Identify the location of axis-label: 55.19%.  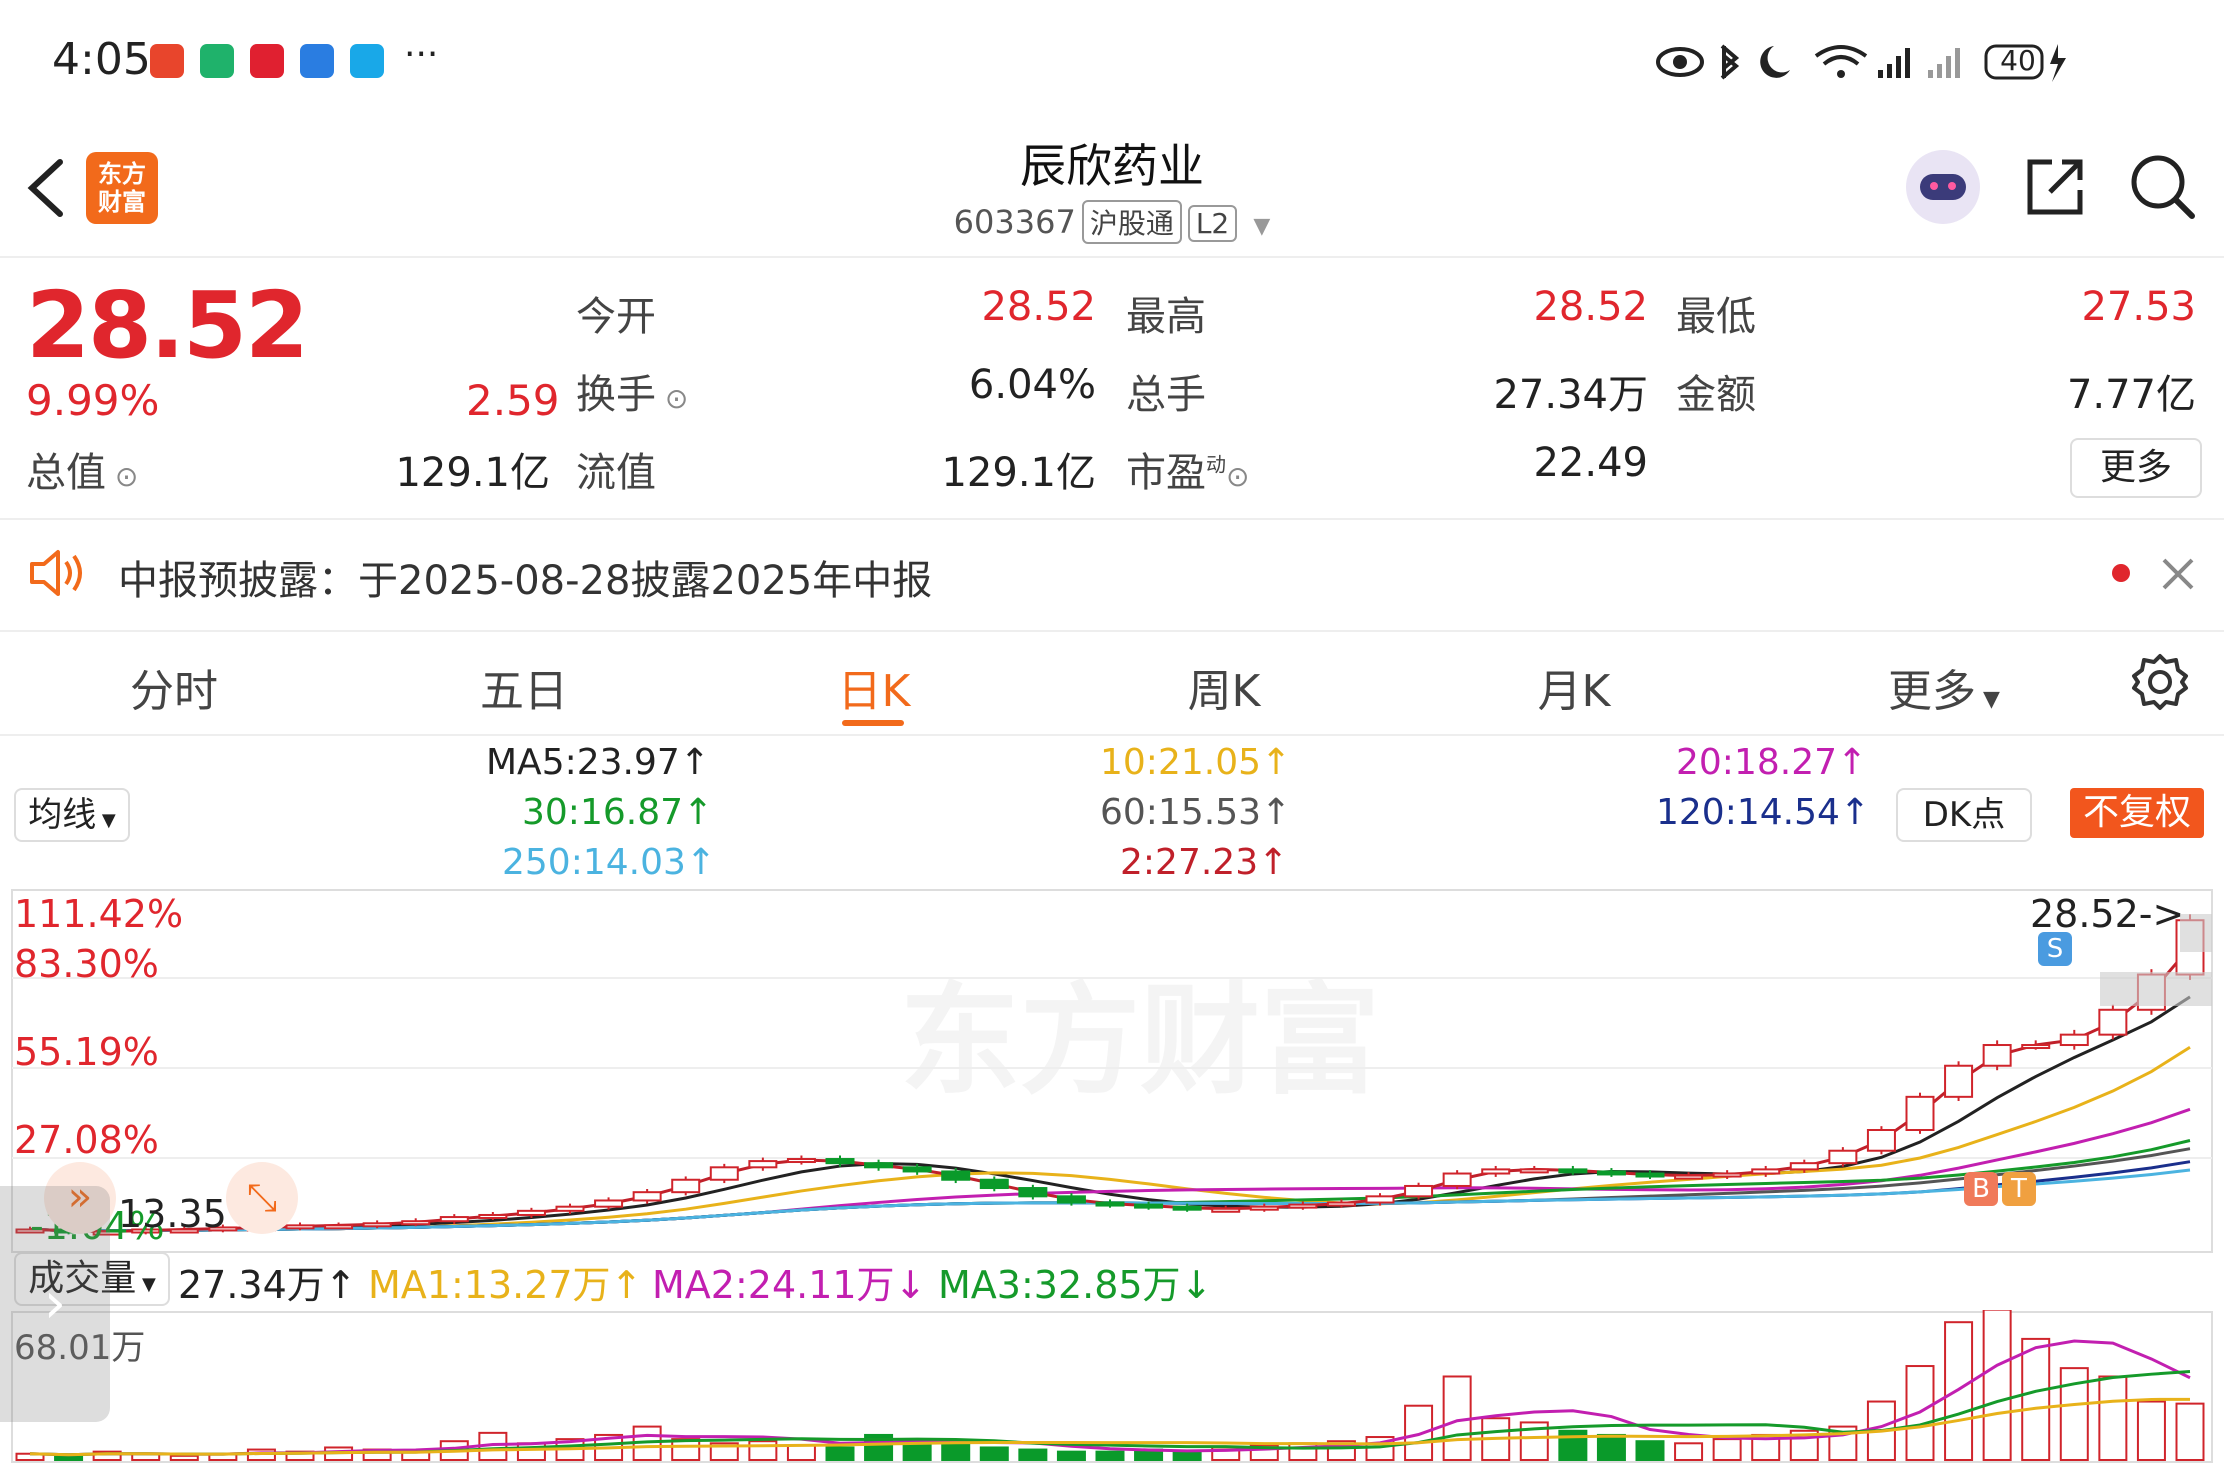
(86, 1052).